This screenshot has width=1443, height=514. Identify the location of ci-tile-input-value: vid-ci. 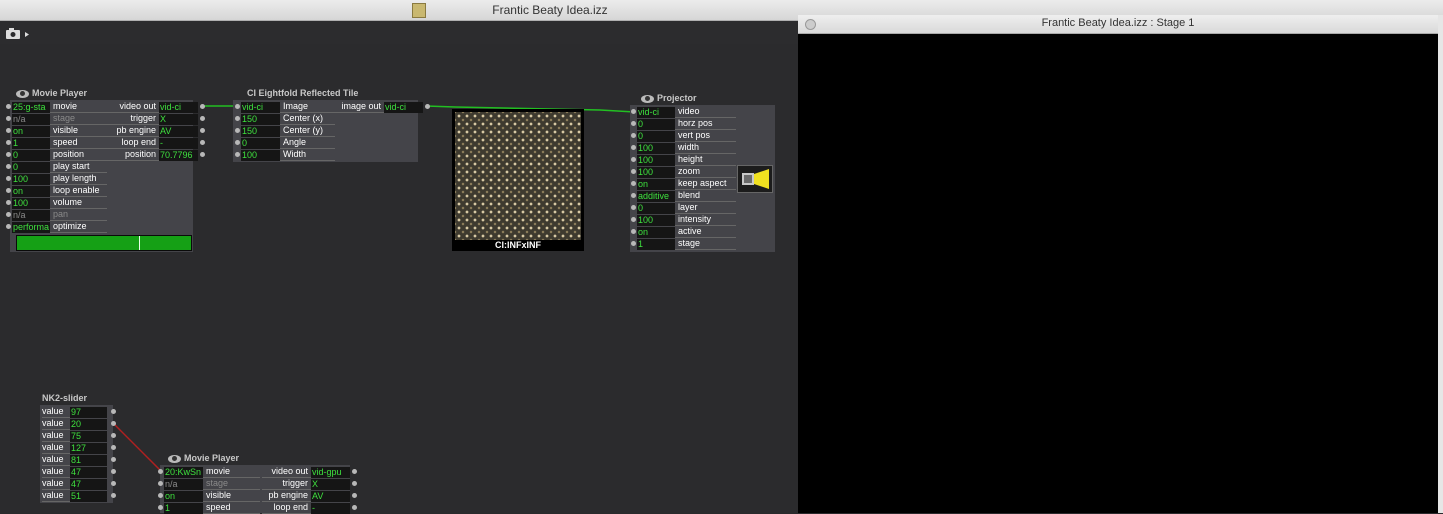
(260, 107).